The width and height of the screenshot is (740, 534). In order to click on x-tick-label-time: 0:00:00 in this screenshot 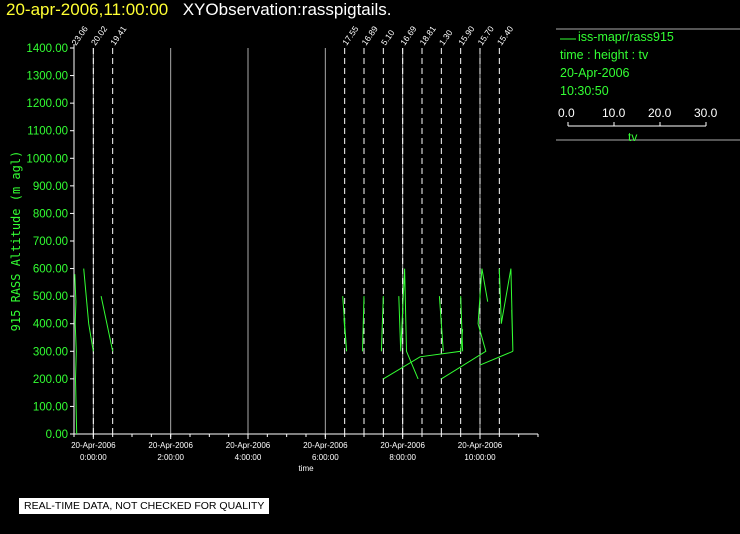, I will do `click(93, 457)`.